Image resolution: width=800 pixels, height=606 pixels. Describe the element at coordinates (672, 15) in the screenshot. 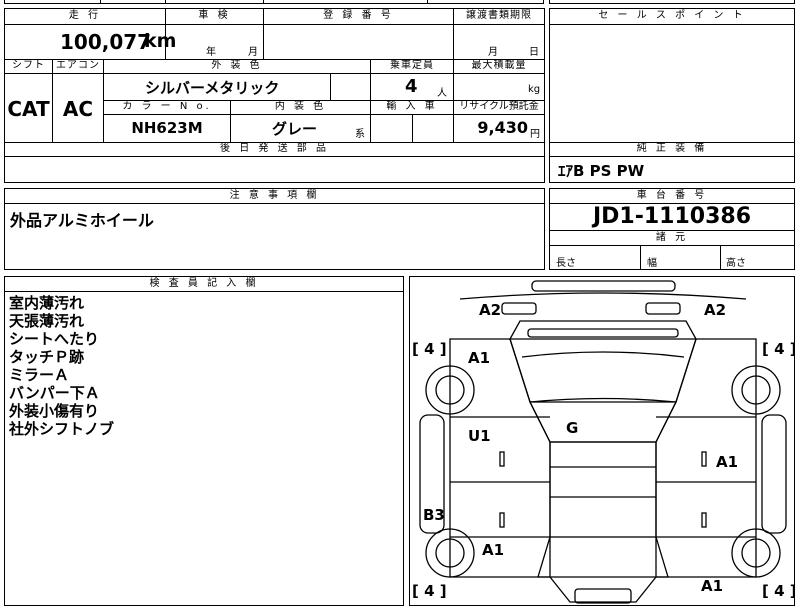

I see `sales-points-label: セ ー ル ス ポ イ ン ト` at that location.